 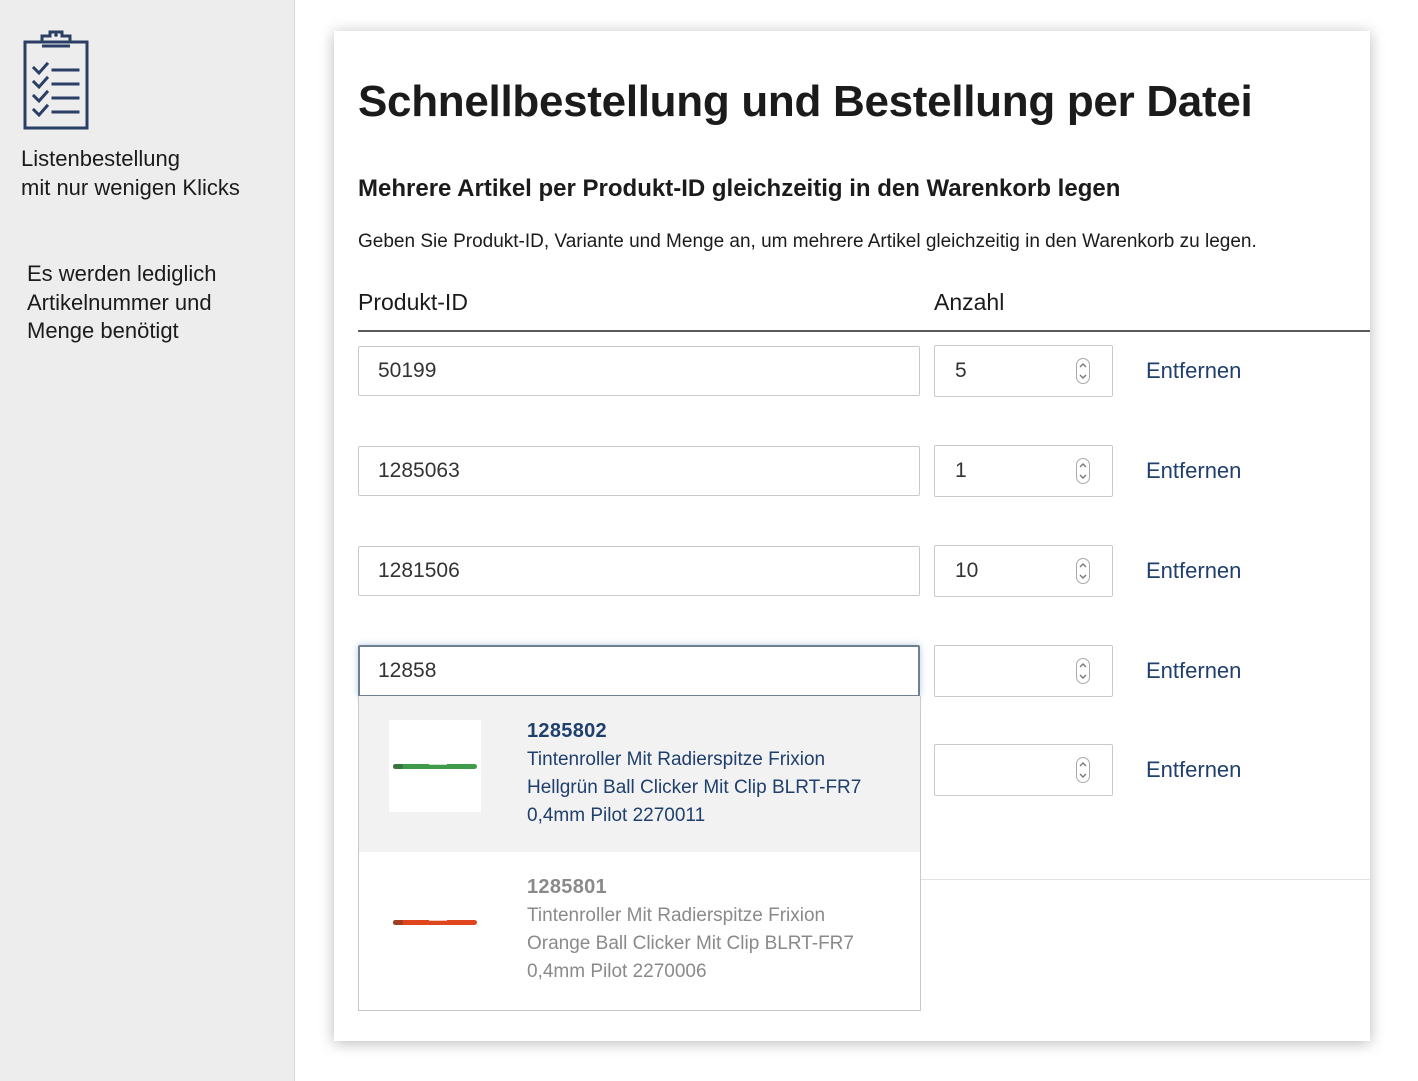 I want to click on column-header-quantity: Anzahl, so click(x=969, y=302).